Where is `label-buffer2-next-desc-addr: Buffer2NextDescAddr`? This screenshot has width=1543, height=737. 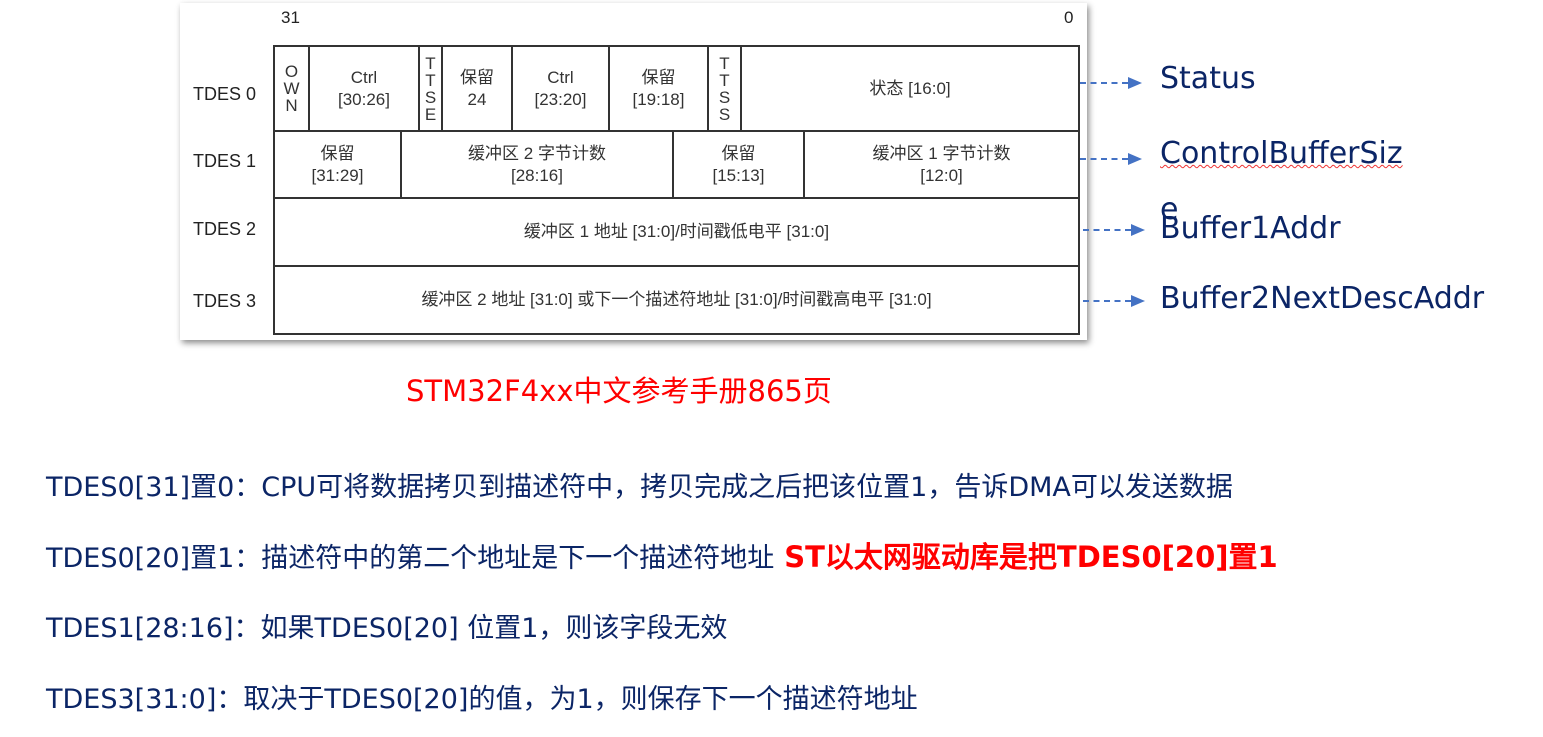 label-buffer2-next-desc-addr: Buffer2NextDescAddr is located at coordinates (1322, 298).